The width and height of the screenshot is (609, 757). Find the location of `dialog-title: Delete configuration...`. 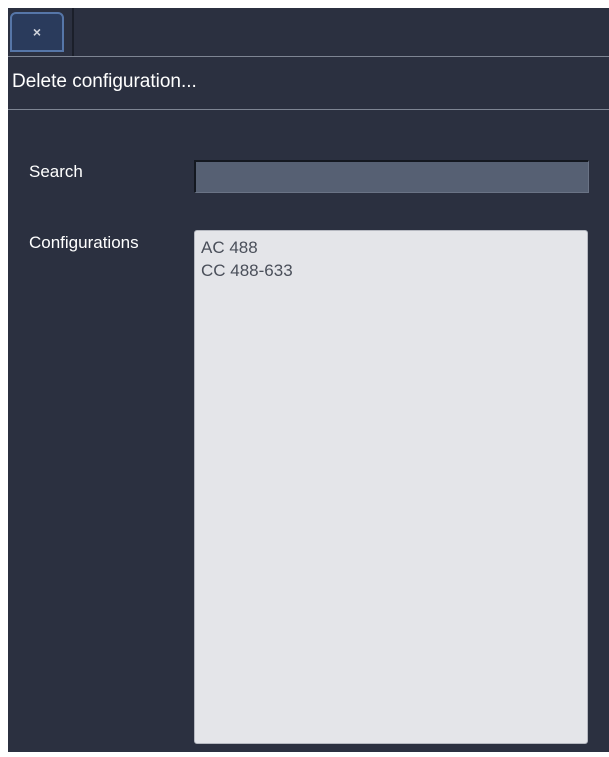

dialog-title: Delete configuration... is located at coordinates (104, 81).